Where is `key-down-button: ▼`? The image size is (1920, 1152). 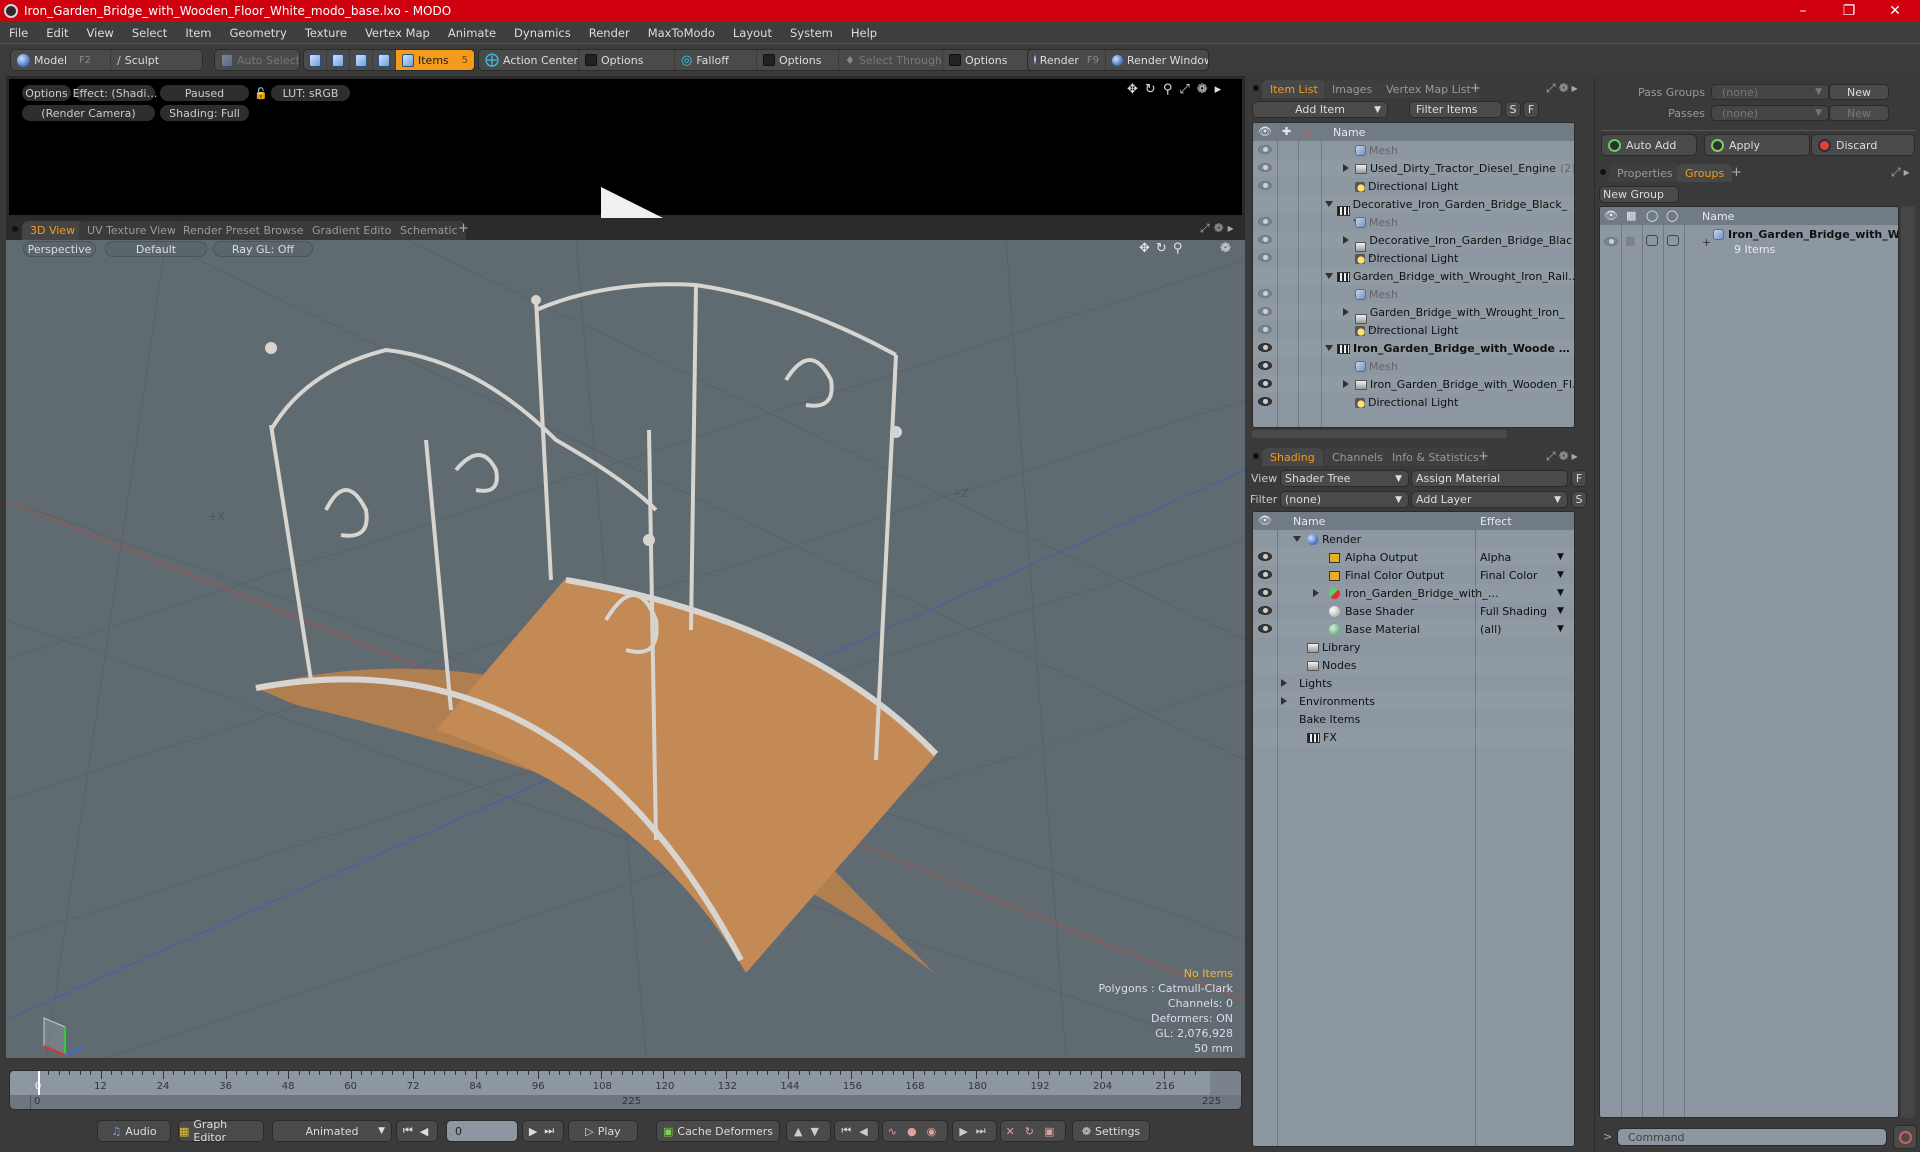 key-down-button: ▼ is located at coordinates (817, 1131).